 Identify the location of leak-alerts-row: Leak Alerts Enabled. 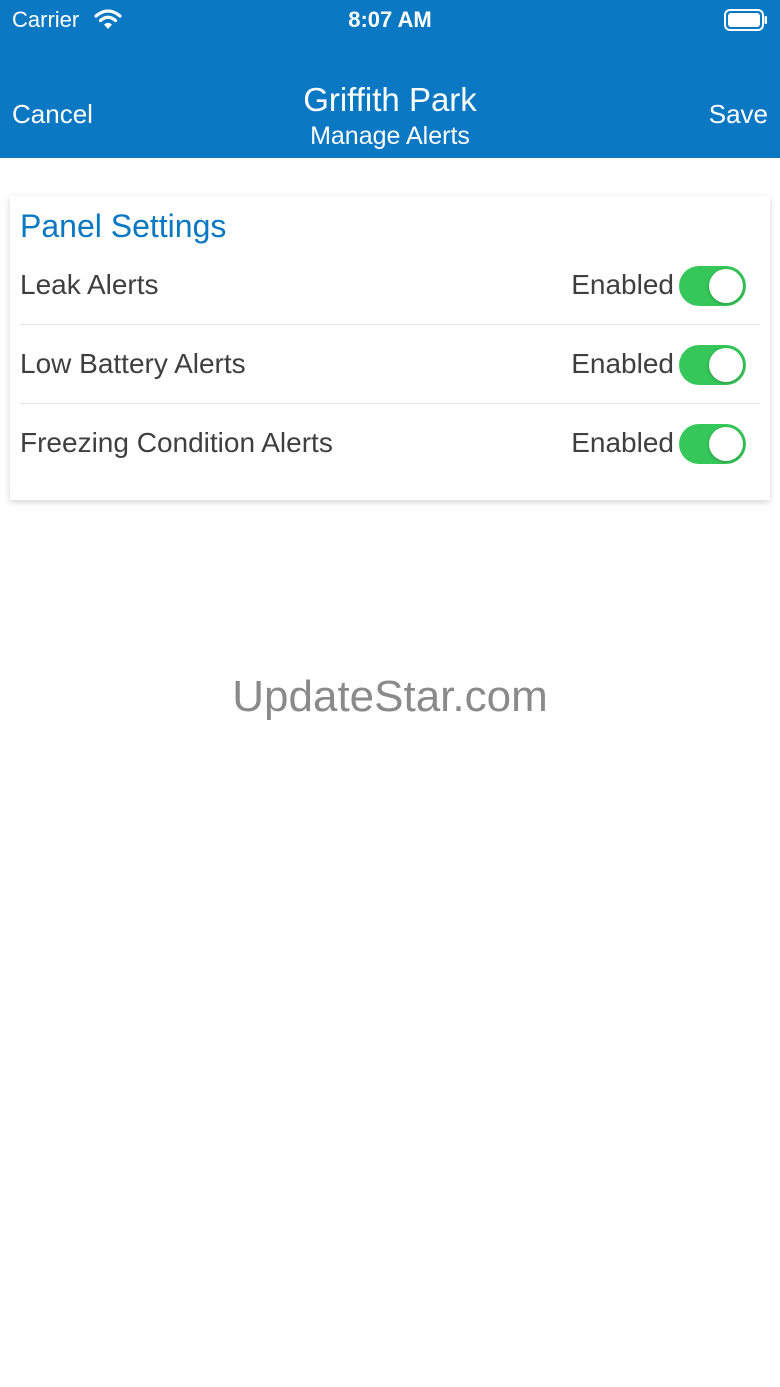
(390, 285).